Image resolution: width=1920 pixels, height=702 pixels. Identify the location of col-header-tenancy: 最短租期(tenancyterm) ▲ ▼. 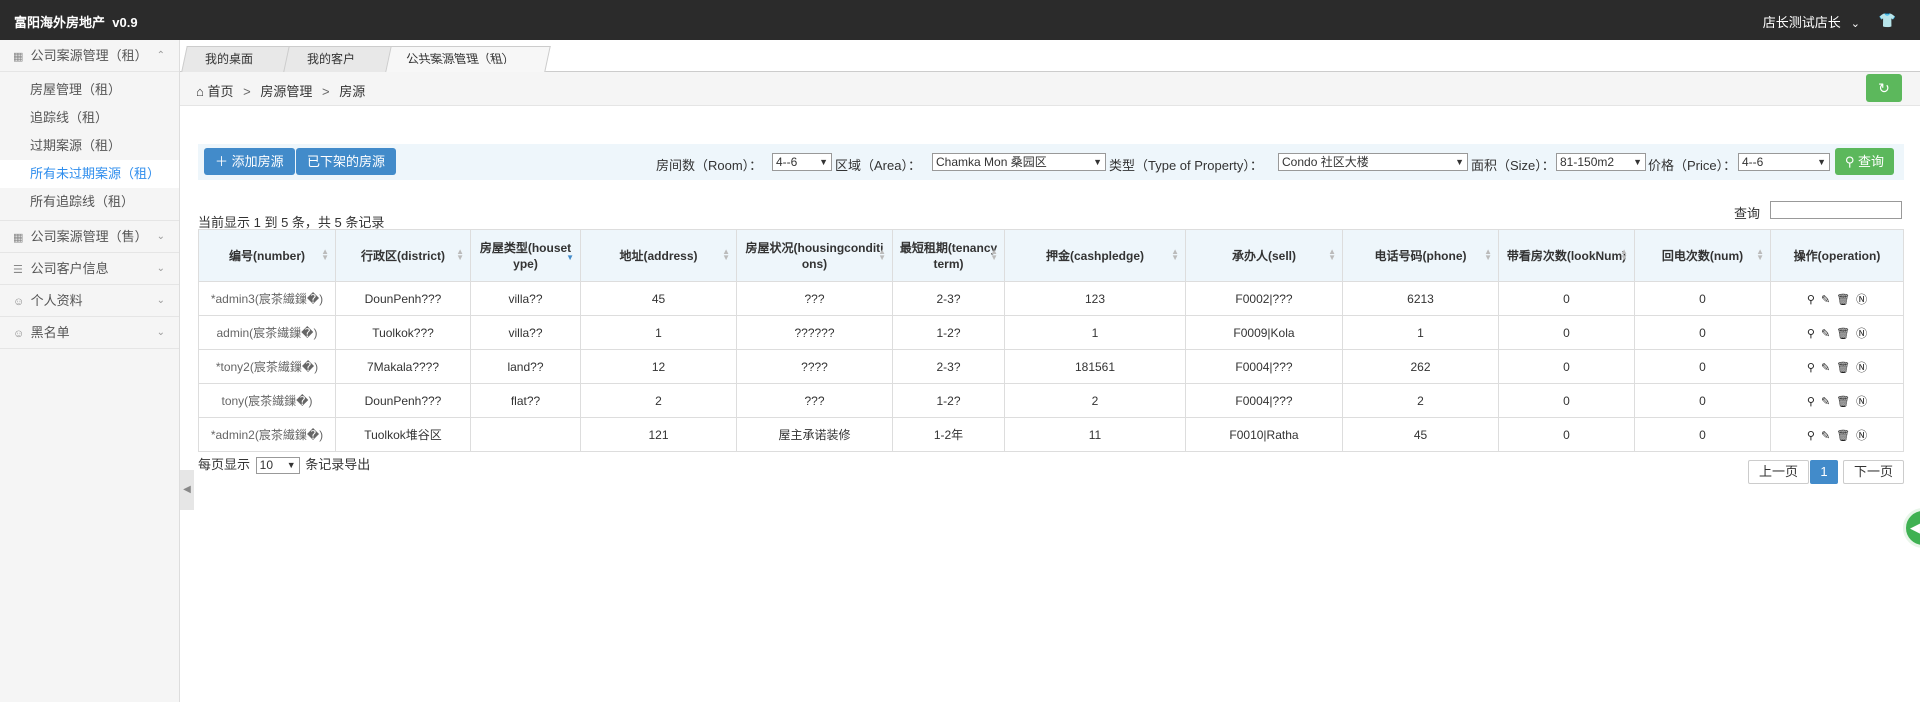
(948, 255).